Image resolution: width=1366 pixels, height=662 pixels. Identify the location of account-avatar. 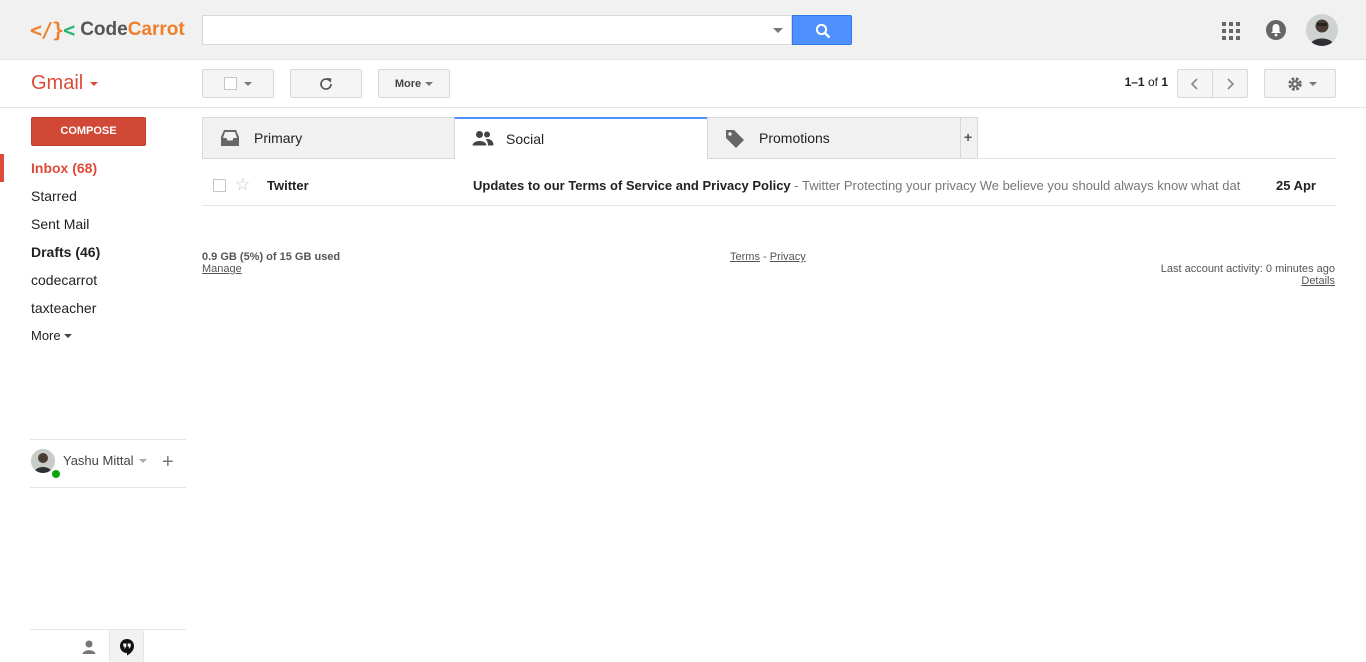
(1322, 30).